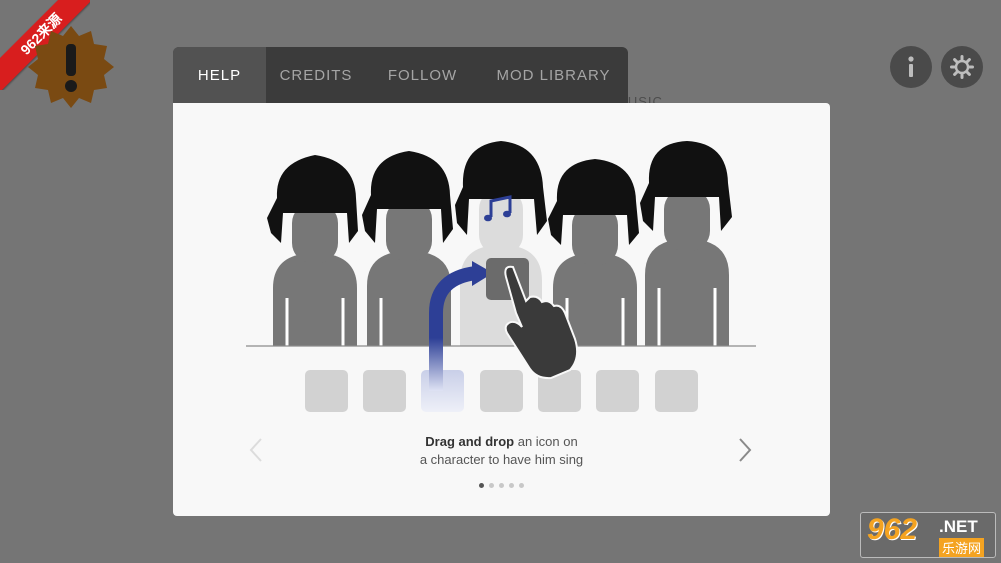  Describe the element at coordinates (546, 441) in the screenshot. I see `caption-rest: an icon on` at that location.